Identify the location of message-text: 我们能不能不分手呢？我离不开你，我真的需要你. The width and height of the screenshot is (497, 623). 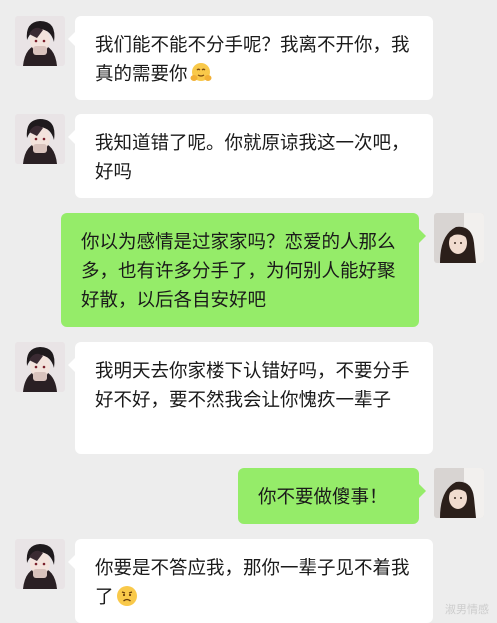
(252, 60).